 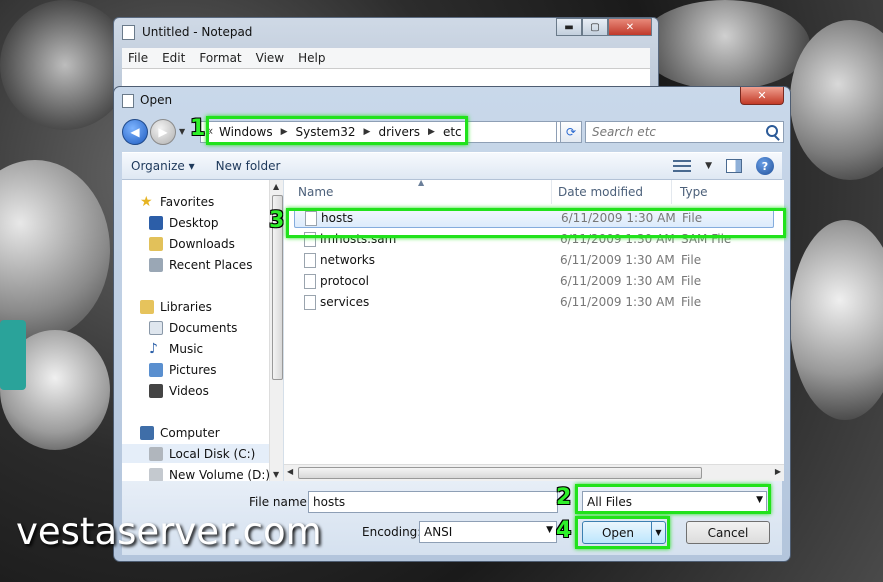 I want to click on star-icon: ★, so click(x=146, y=201).